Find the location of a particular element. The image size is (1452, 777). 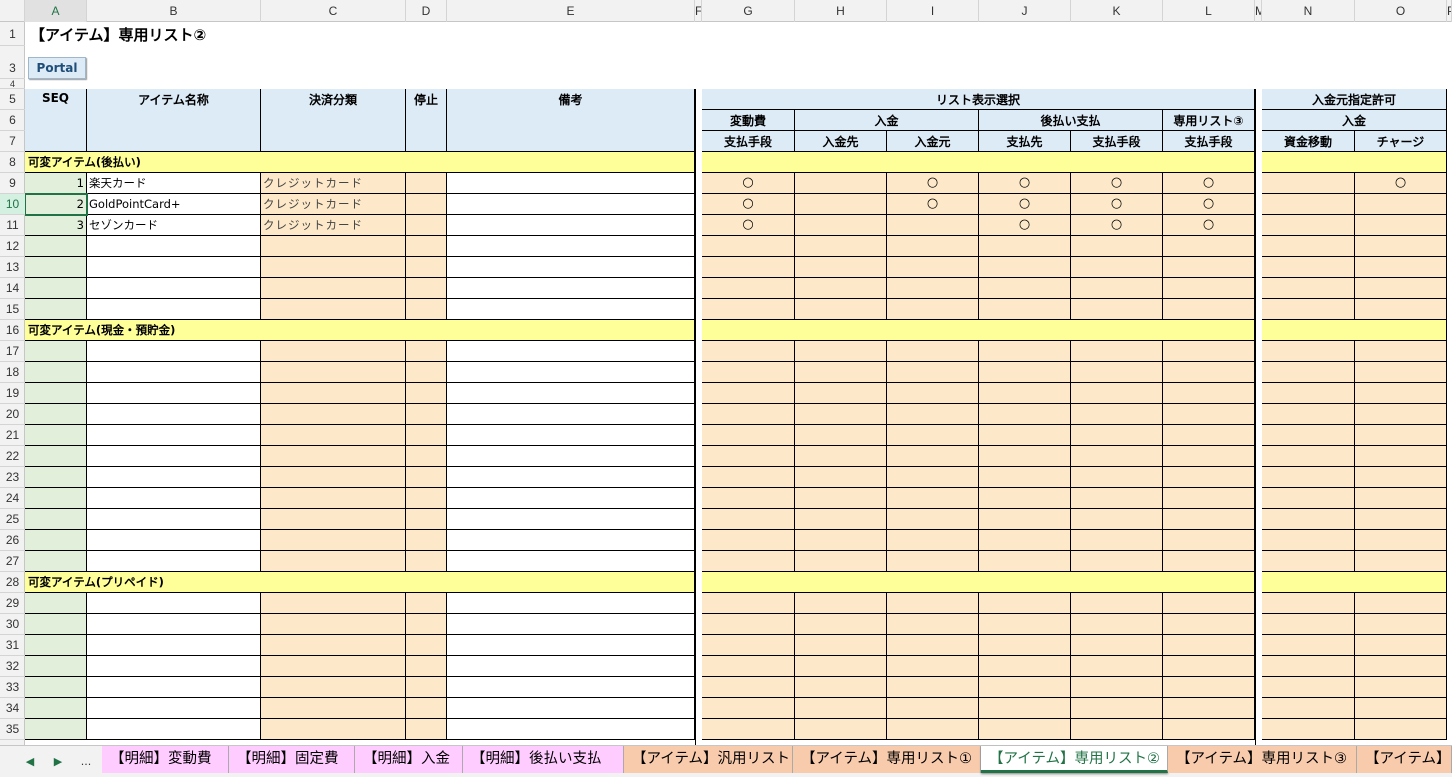

item-name-header: アイテム名称 is located at coordinates (174, 120).